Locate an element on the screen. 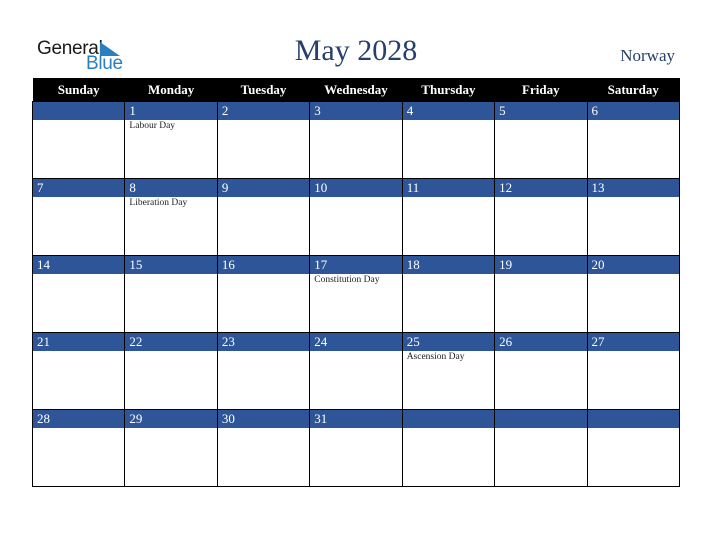  week-event-row: Liberation Day is located at coordinates (356, 226).